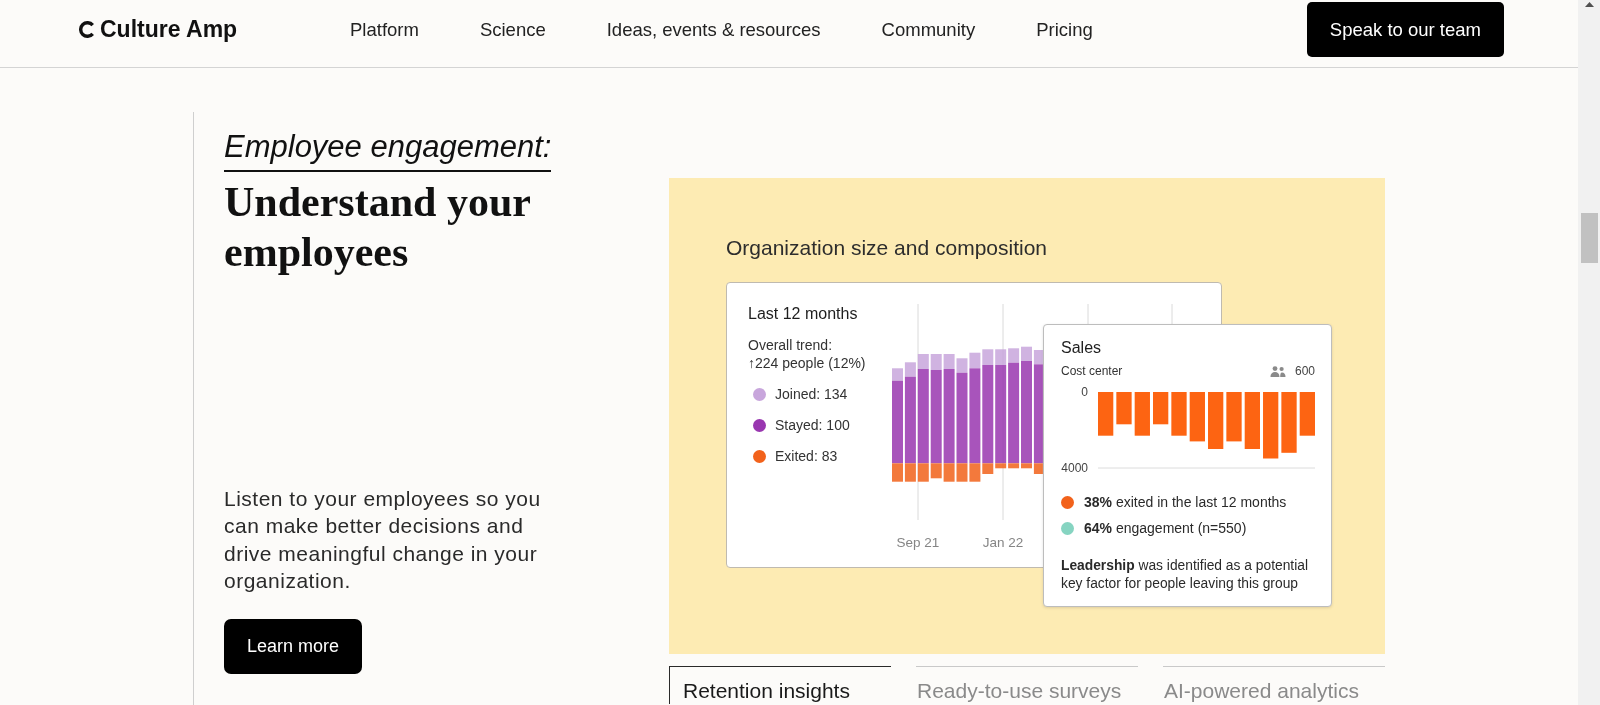  I want to click on insight-note: Leadership was identified as a potential key factor for people leaving this group, so click(1185, 574).